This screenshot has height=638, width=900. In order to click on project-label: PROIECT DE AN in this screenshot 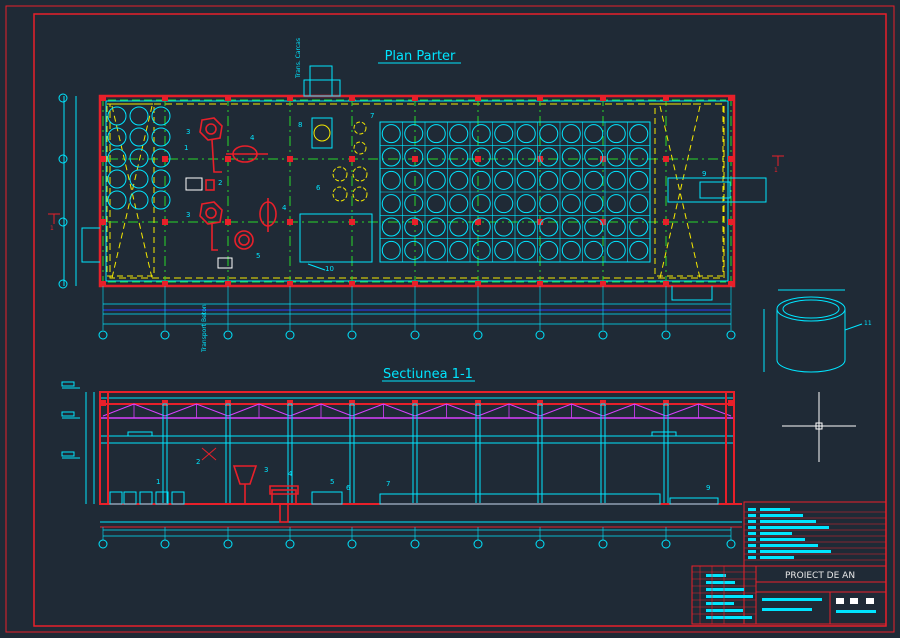, I will do `click(820, 576)`.